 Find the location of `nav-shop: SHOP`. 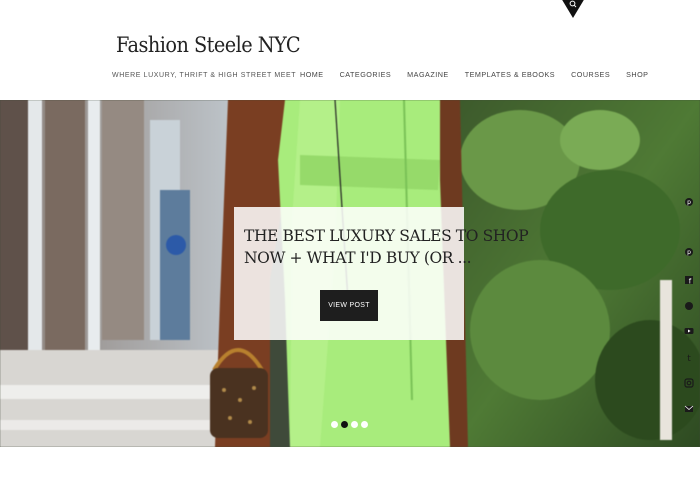

nav-shop: SHOP is located at coordinates (637, 74).